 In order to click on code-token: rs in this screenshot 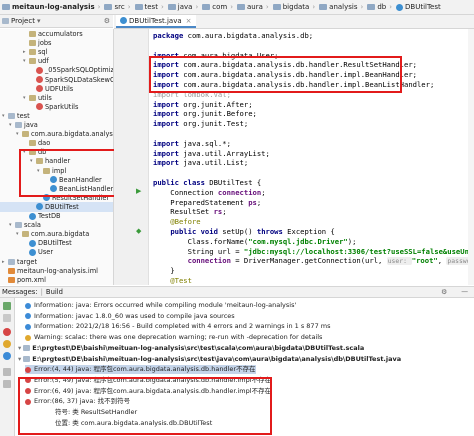, I will do `click(218, 212)`.